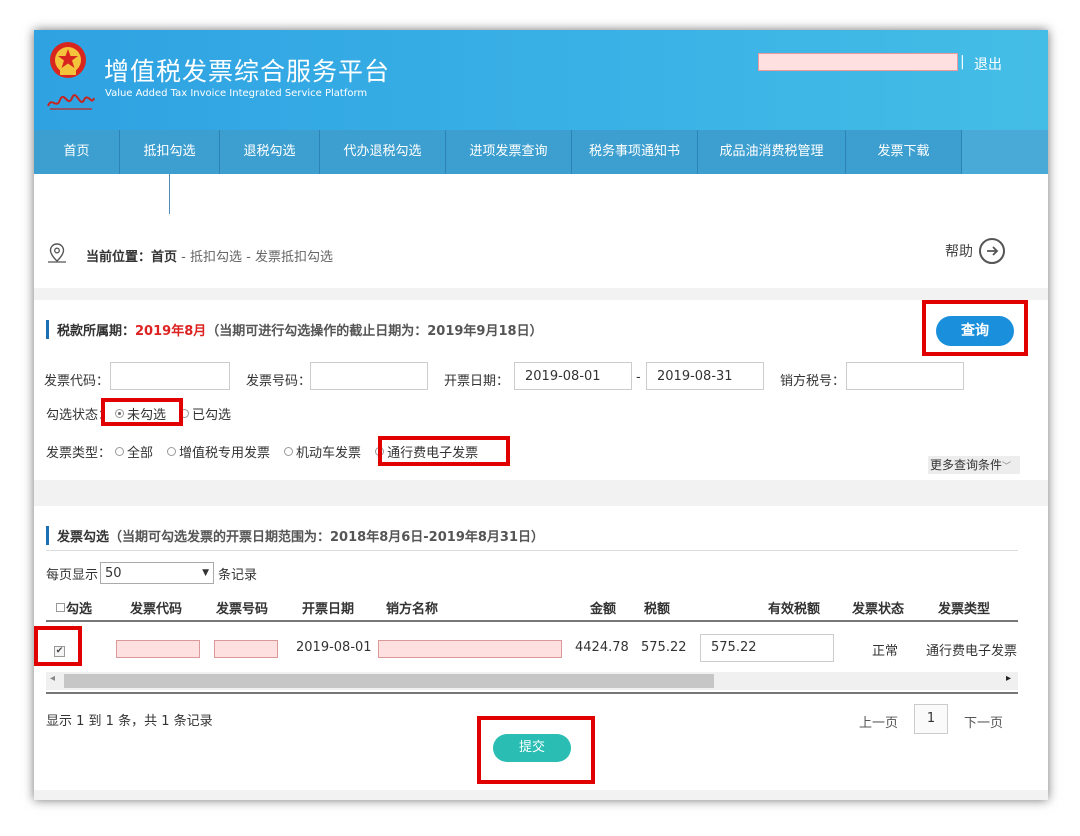  Describe the element at coordinates (1005, 152) in the screenshot. I see `nav-filler` at that location.